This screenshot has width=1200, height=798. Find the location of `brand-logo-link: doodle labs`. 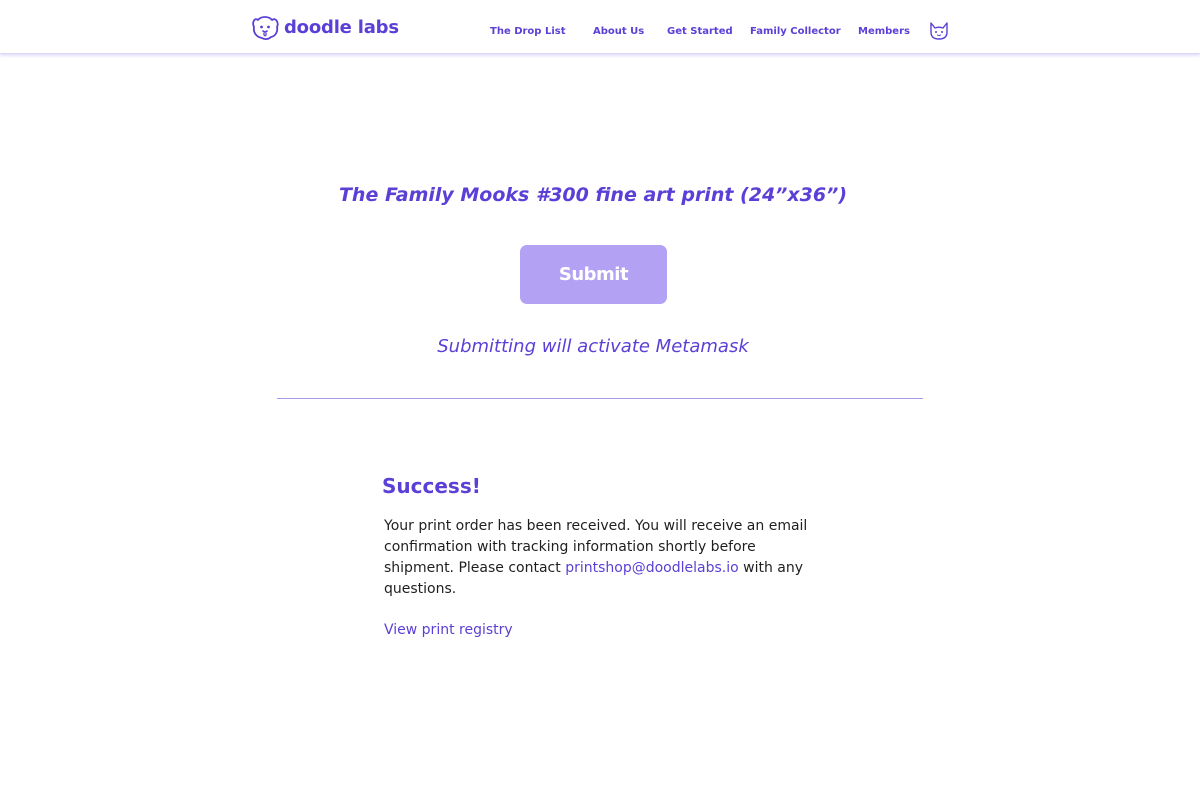

brand-logo-link: doodle labs is located at coordinates (324, 27).